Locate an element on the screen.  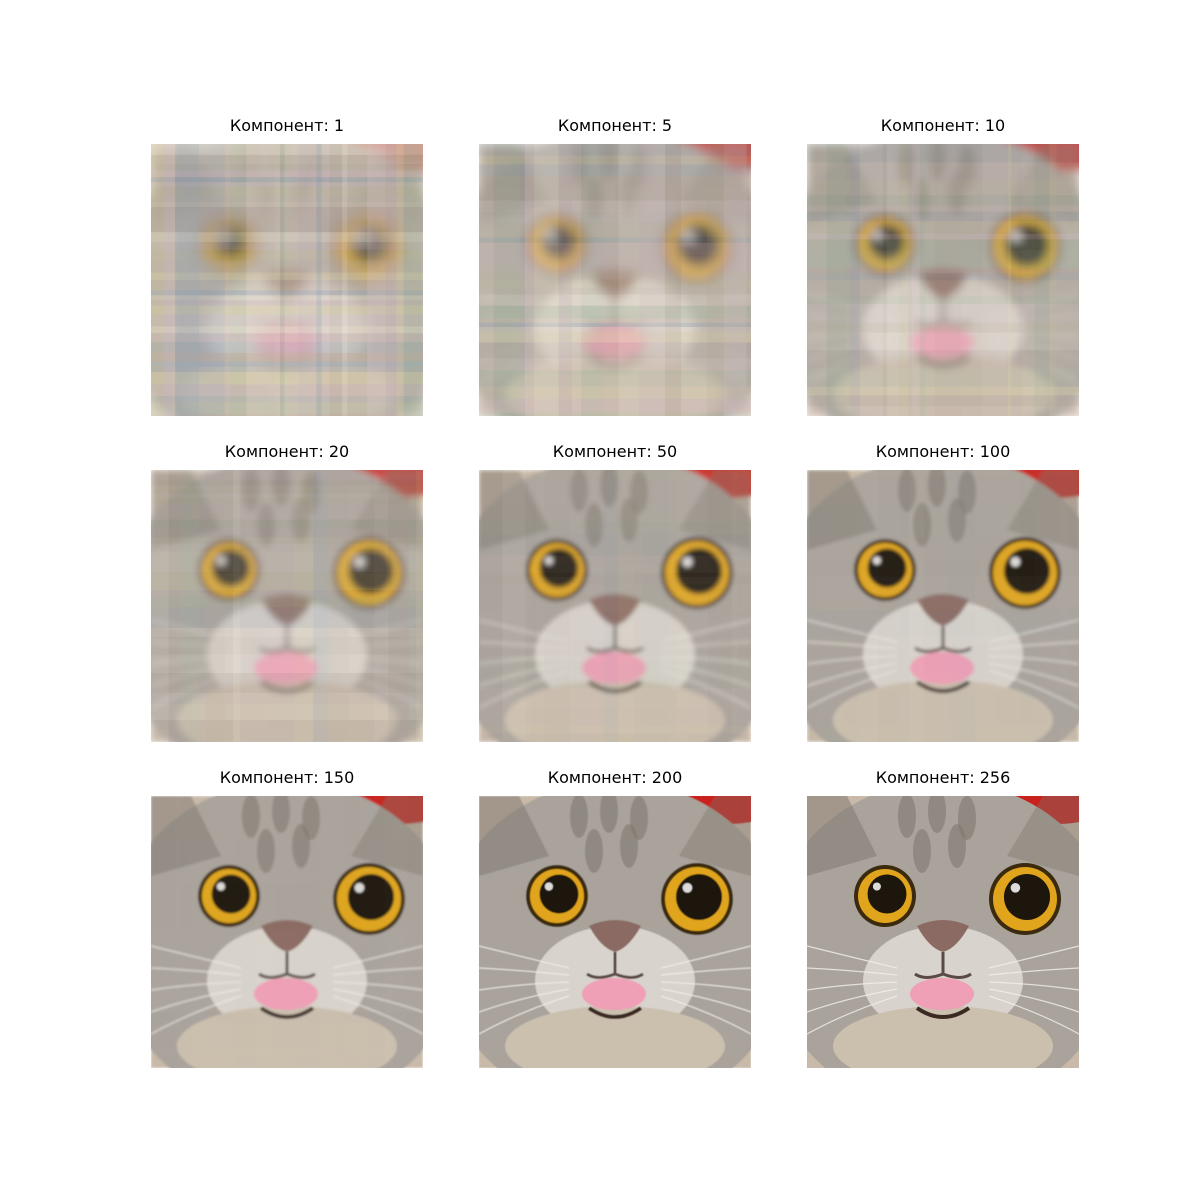
panel-title: Компонент: 256 is located at coordinates (943, 777).